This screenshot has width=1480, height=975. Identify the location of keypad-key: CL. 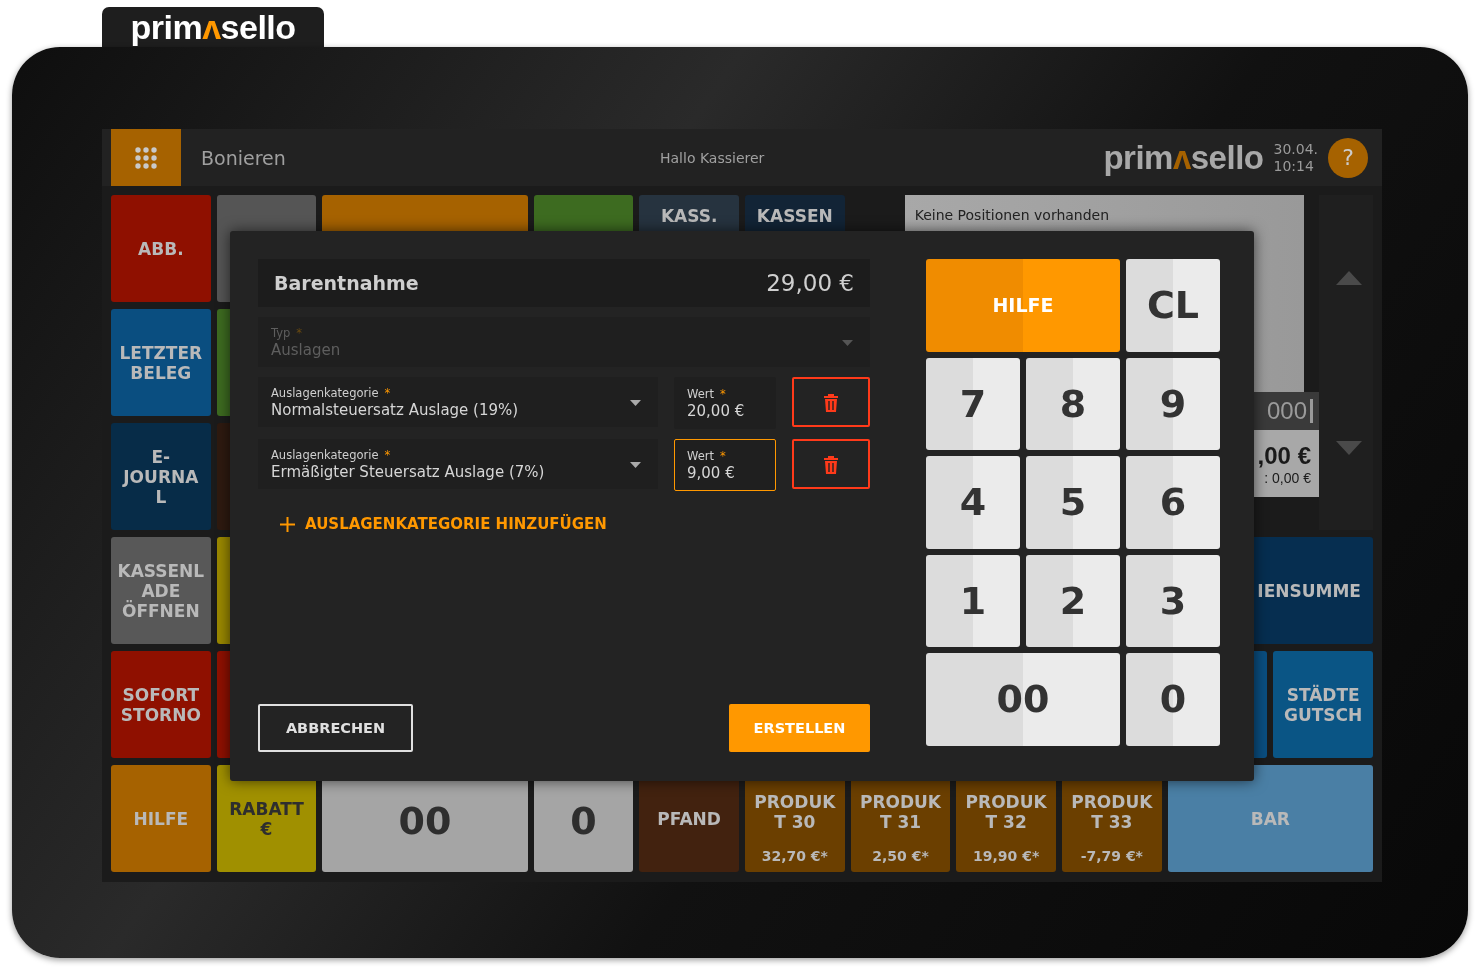
(1173, 305).